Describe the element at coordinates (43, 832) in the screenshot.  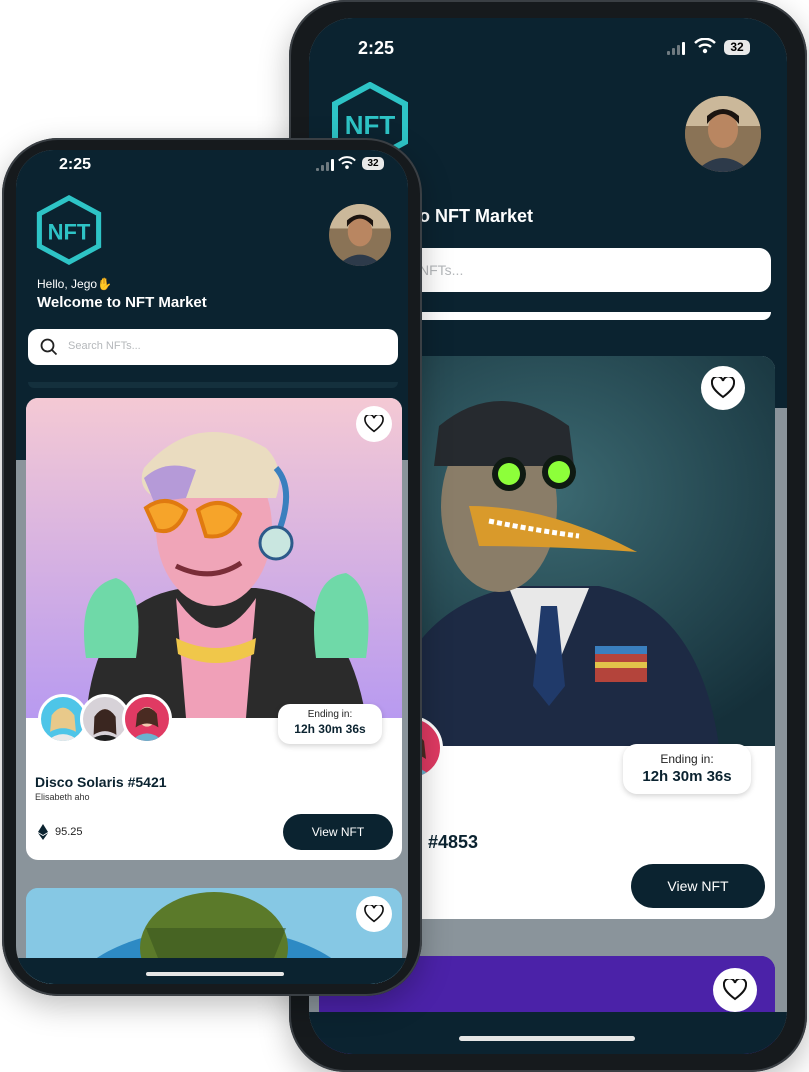
I see `ethereum-icon` at that location.